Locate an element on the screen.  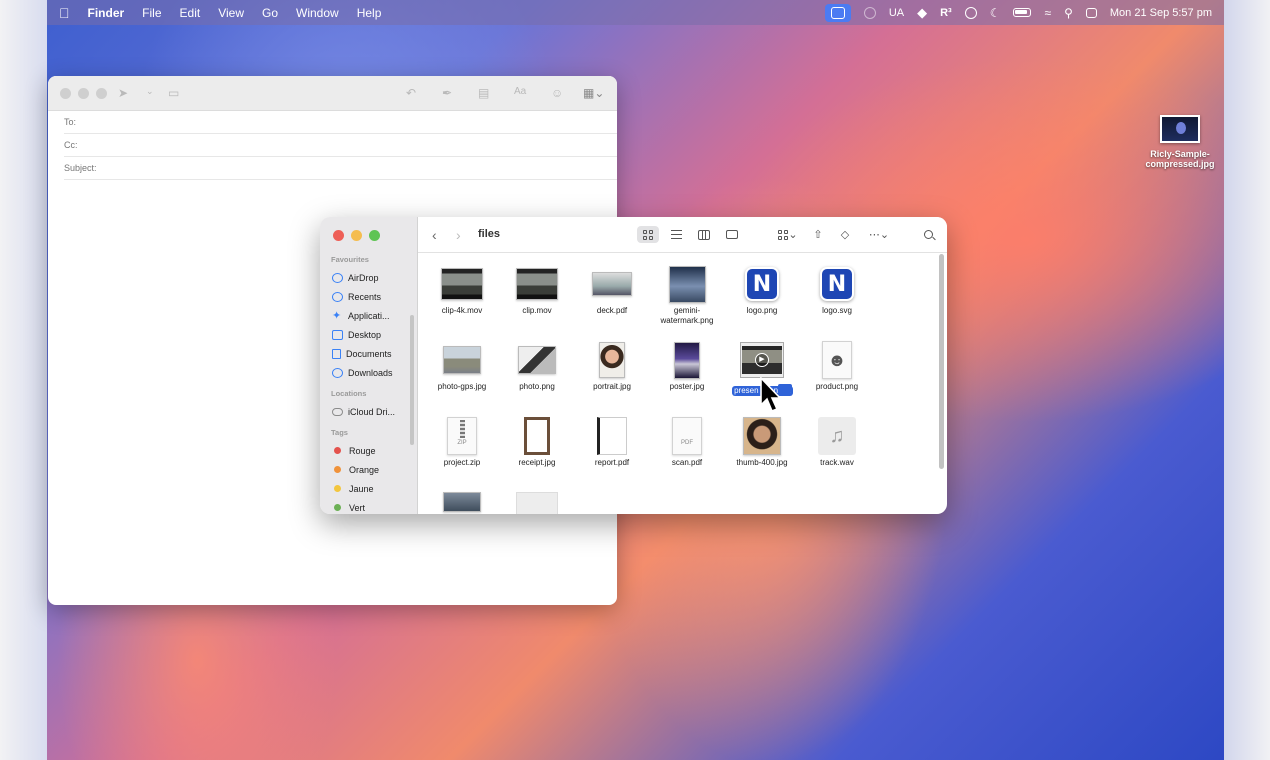
header-fields-icon: ▭ is located at coordinates (173, 93).